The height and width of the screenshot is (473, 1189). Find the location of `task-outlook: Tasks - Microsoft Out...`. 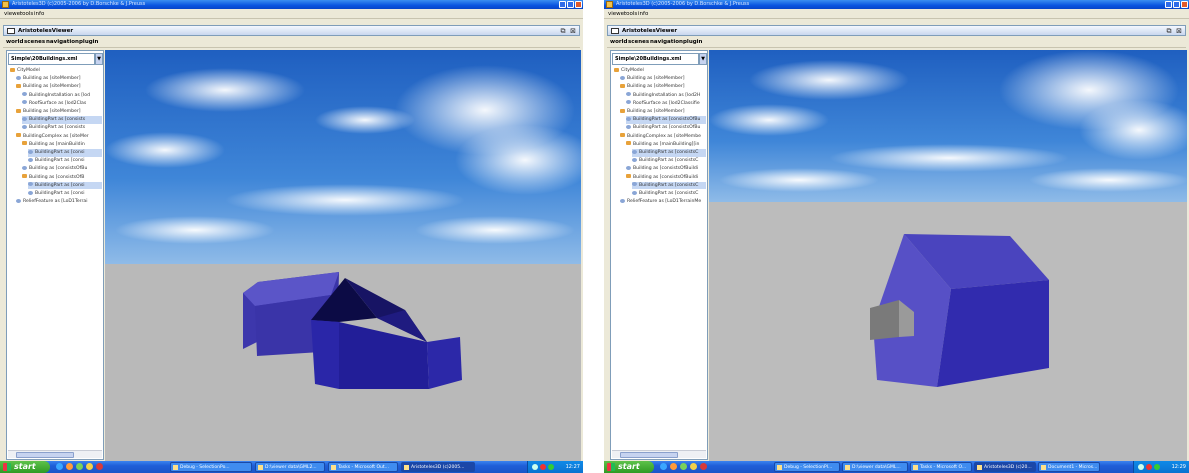

task-outlook: Tasks - Microsoft Out... is located at coordinates (363, 467).